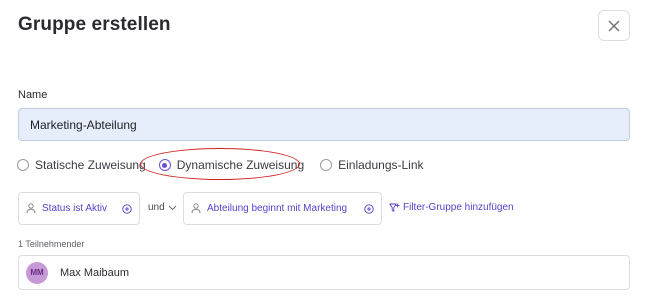 The image size is (651, 304). What do you see at coordinates (458, 207) in the screenshot?
I see `add-filter-group-label: Filter-Gruppe hinzufügen` at bounding box center [458, 207].